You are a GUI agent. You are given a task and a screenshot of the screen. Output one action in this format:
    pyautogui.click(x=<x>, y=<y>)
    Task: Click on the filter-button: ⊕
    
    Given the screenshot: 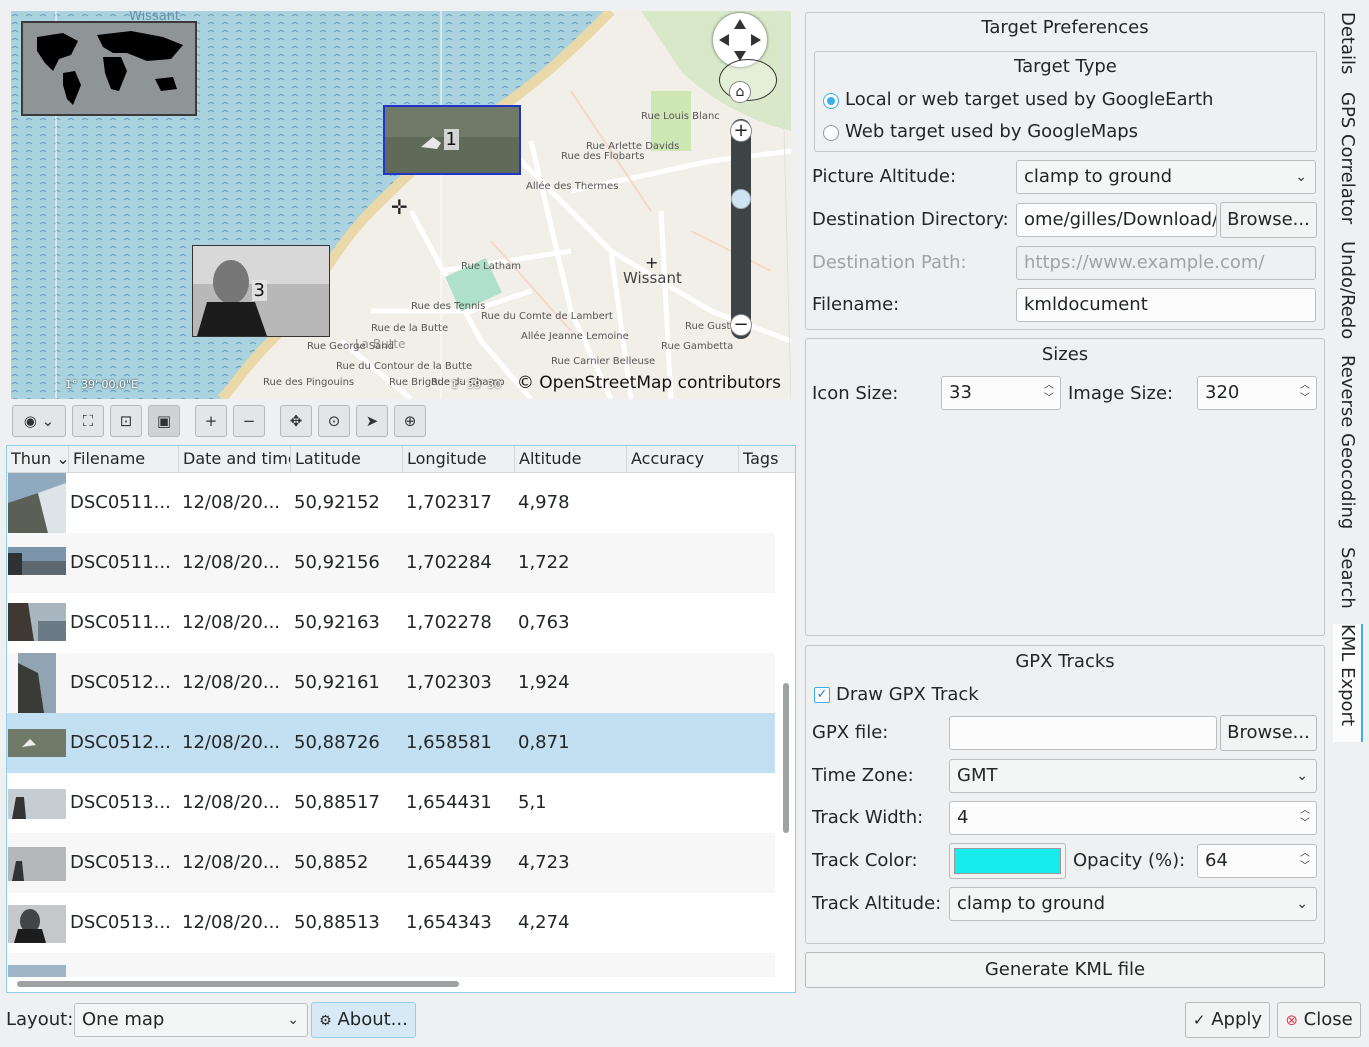 What is the action you would take?
    pyautogui.click(x=410, y=421)
    